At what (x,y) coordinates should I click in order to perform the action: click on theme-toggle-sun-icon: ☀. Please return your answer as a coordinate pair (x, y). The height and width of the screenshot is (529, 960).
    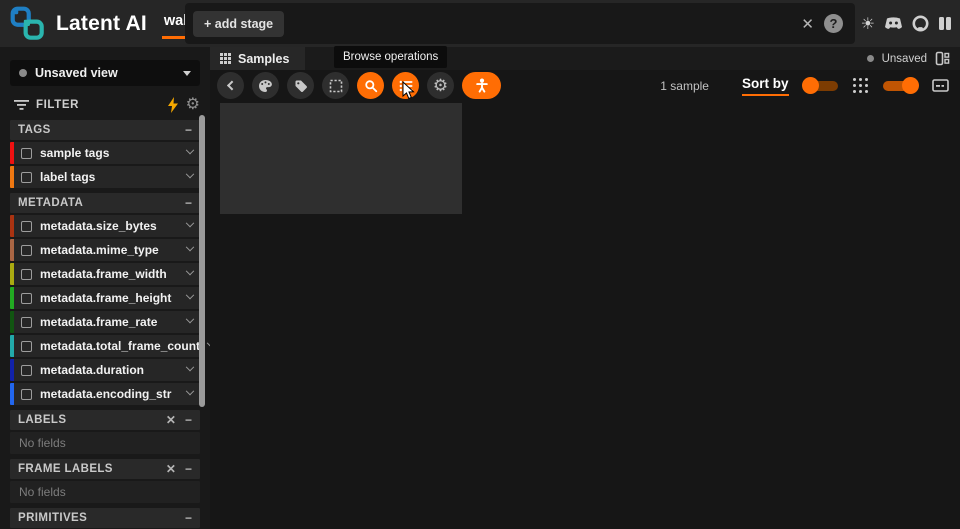
    Looking at the image, I should click on (868, 24).